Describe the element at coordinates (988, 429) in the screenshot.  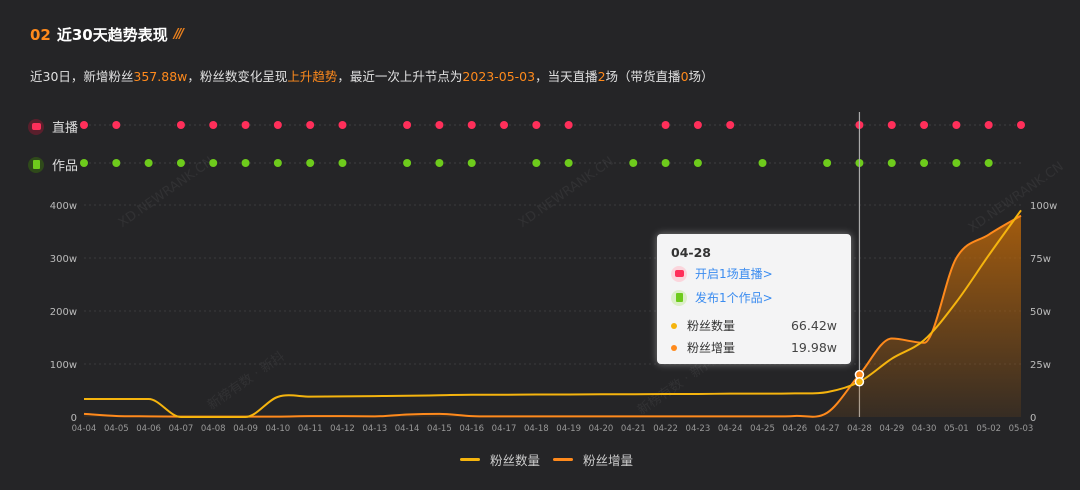
I see `x-axis-tick: 05-02` at that location.